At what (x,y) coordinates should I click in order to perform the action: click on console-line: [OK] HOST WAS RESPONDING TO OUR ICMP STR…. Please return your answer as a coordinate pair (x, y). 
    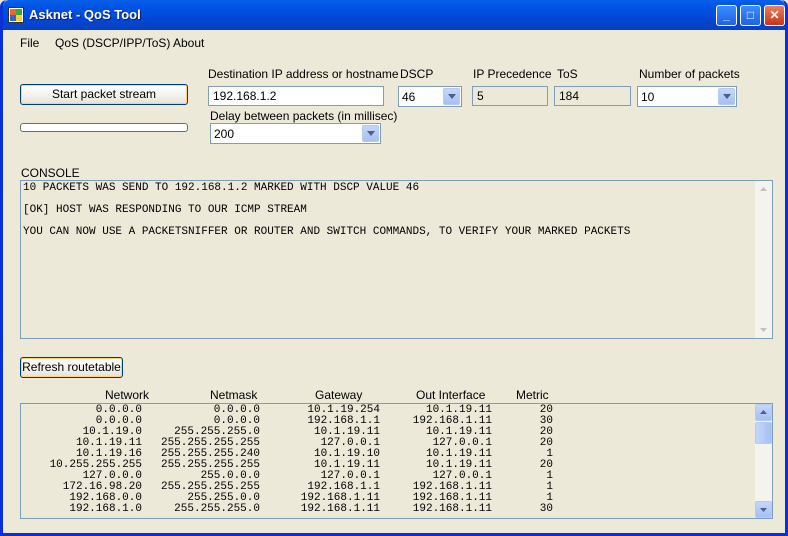
    Looking at the image, I should click on (165, 210).